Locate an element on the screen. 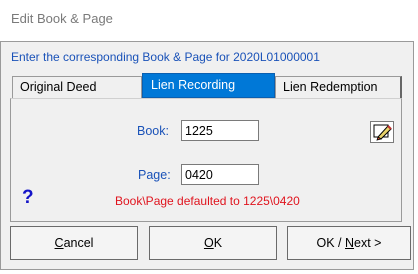  cancel-button: Cancel is located at coordinates (74, 243).